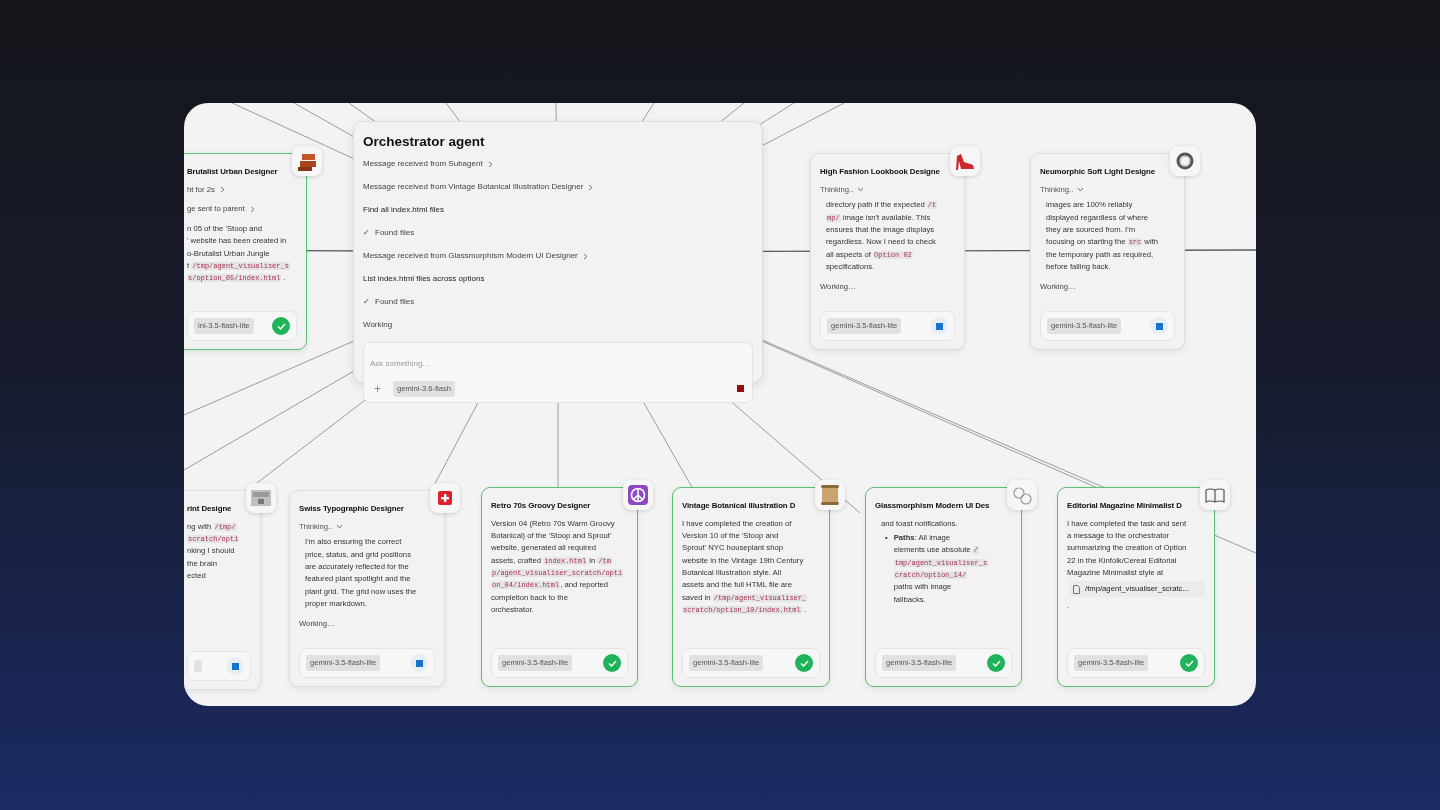  I want to click on swiss-flag-icon, so click(445, 498).